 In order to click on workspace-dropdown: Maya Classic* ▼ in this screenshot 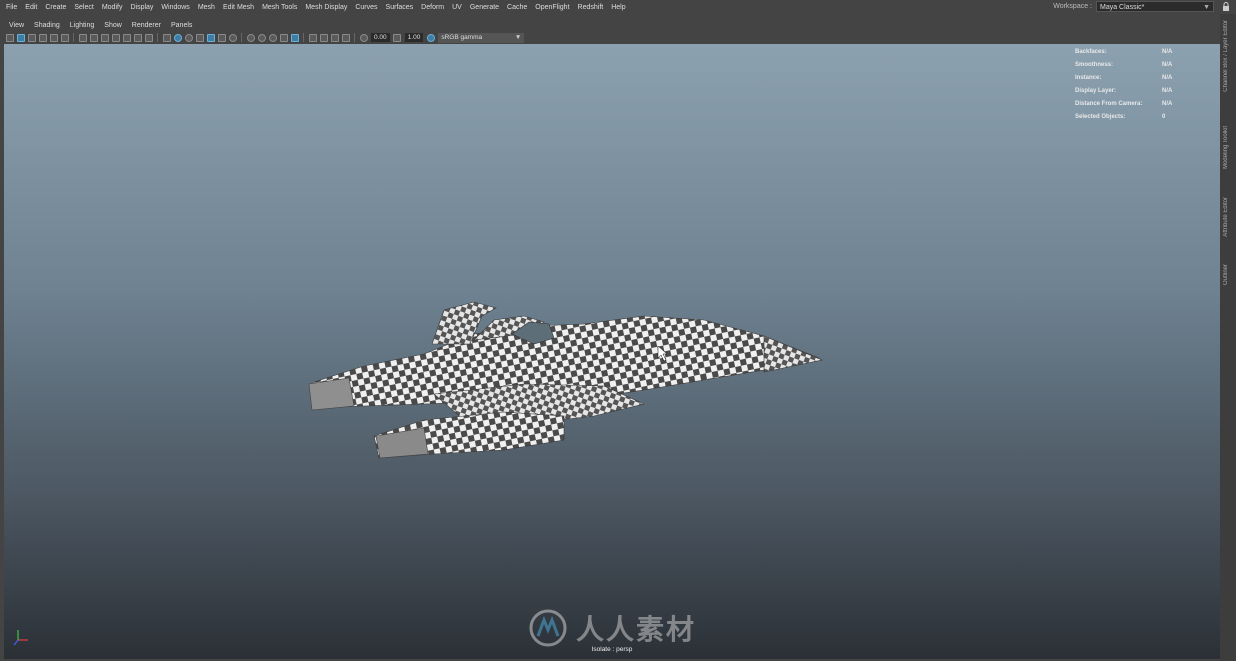, I will do `click(1155, 6)`.